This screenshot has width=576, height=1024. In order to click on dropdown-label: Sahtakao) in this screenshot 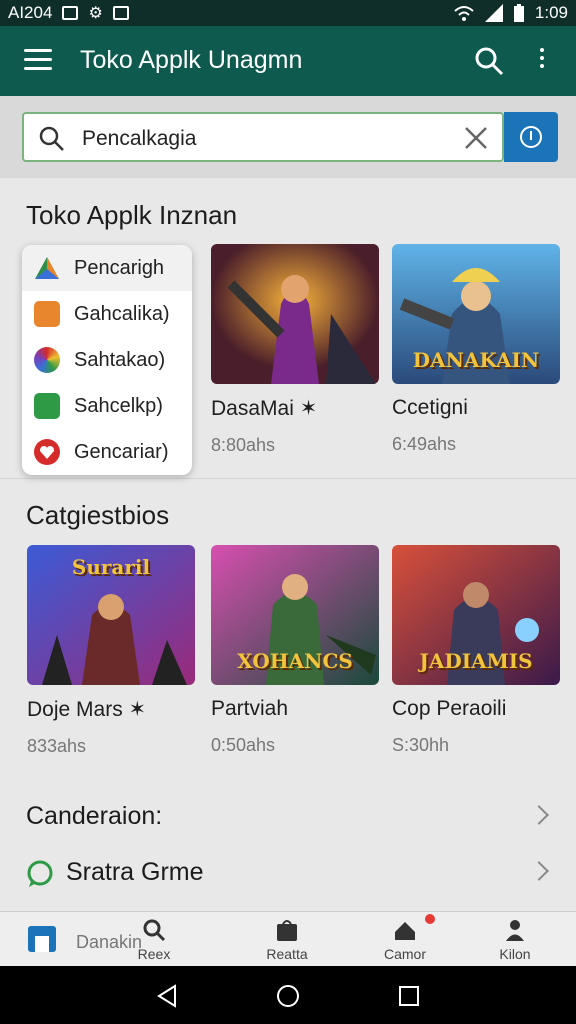, I will do `click(120, 359)`.